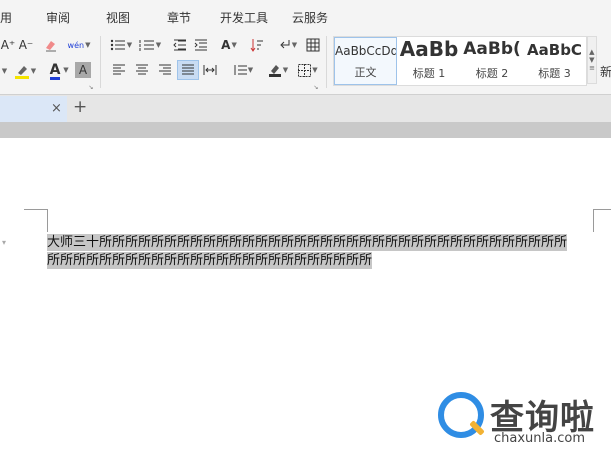 Image resolution: width=611 pixels, height=473 pixels. What do you see at coordinates (188, 70) in the screenshot?
I see `justify-icon` at bounding box center [188, 70].